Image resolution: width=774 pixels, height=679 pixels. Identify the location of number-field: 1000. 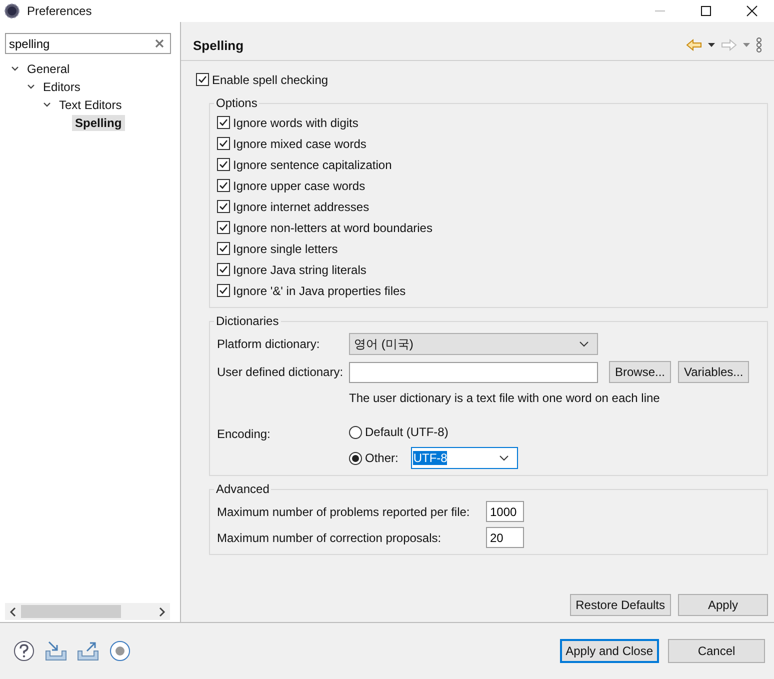
(505, 511).